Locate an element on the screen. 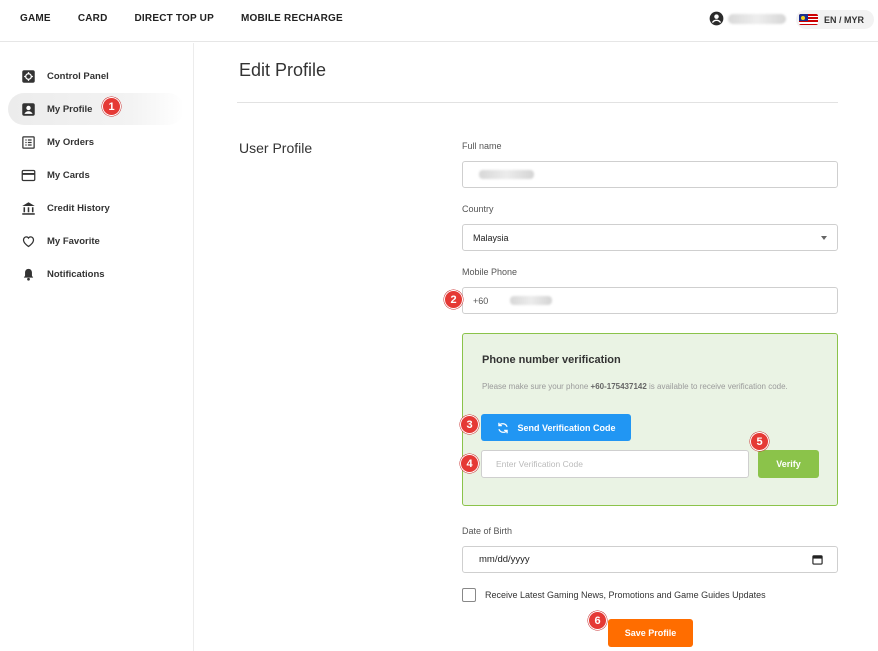 The width and height of the screenshot is (878, 651). nav-mobile-recharge: MOBILE RECHARGE is located at coordinates (292, 18).